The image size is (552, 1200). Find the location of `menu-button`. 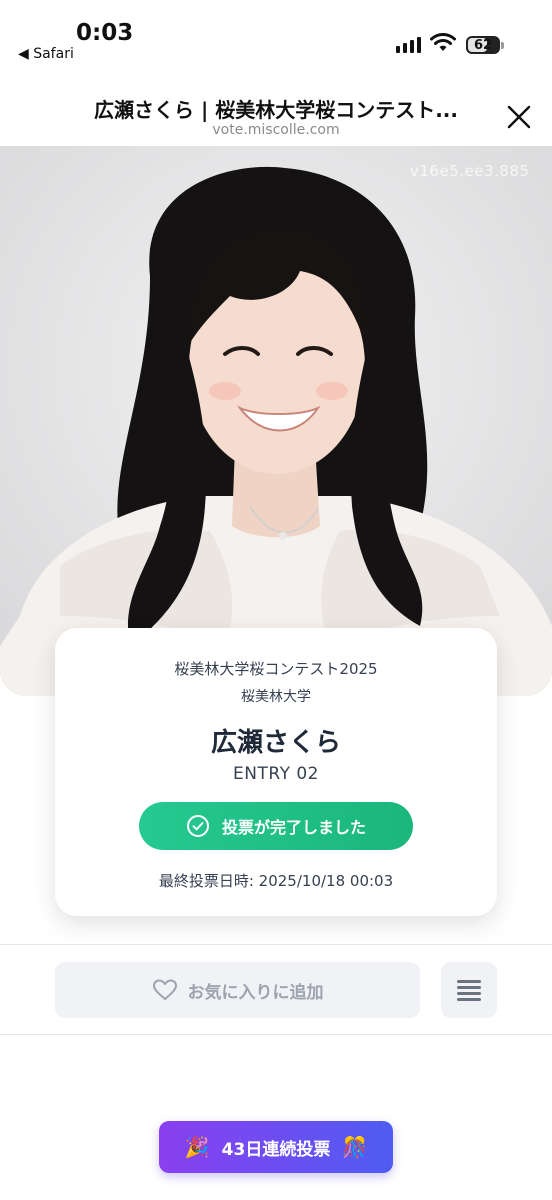

menu-button is located at coordinates (469, 990).